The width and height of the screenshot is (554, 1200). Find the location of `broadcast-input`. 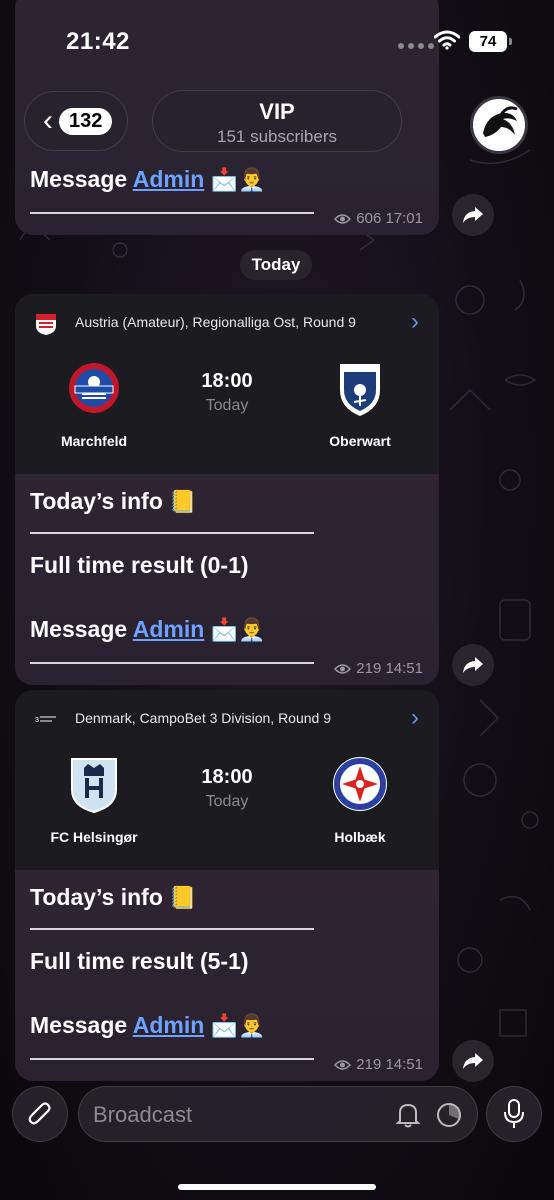

broadcast-input is located at coordinates (233, 1115).